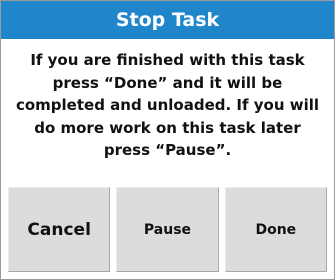  Describe the element at coordinates (167, 60) in the screenshot. I see `message-line: If you are finished with this task` at that location.